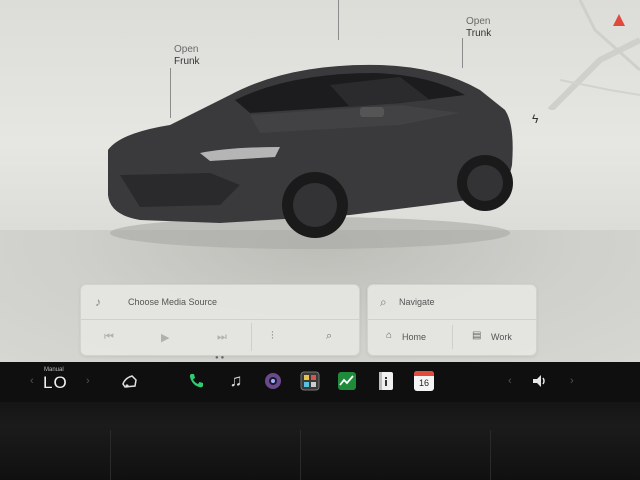 The image size is (640, 480). Describe the element at coordinates (220, 358) in the screenshot. I see `page-indicator: ●●` at that location.